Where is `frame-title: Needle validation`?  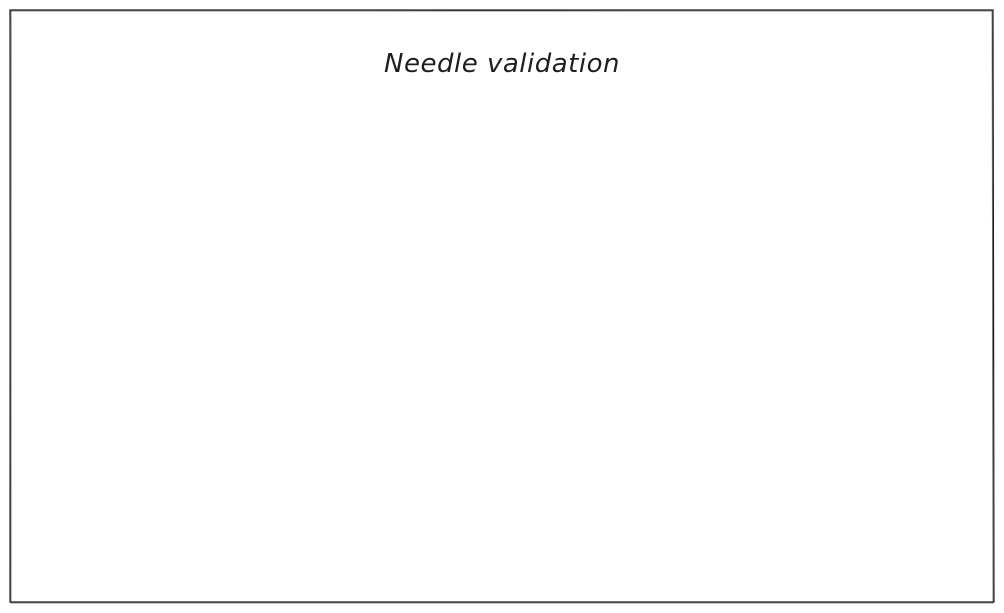 frame-title: Needle validation is located at coordinates (502, 64).